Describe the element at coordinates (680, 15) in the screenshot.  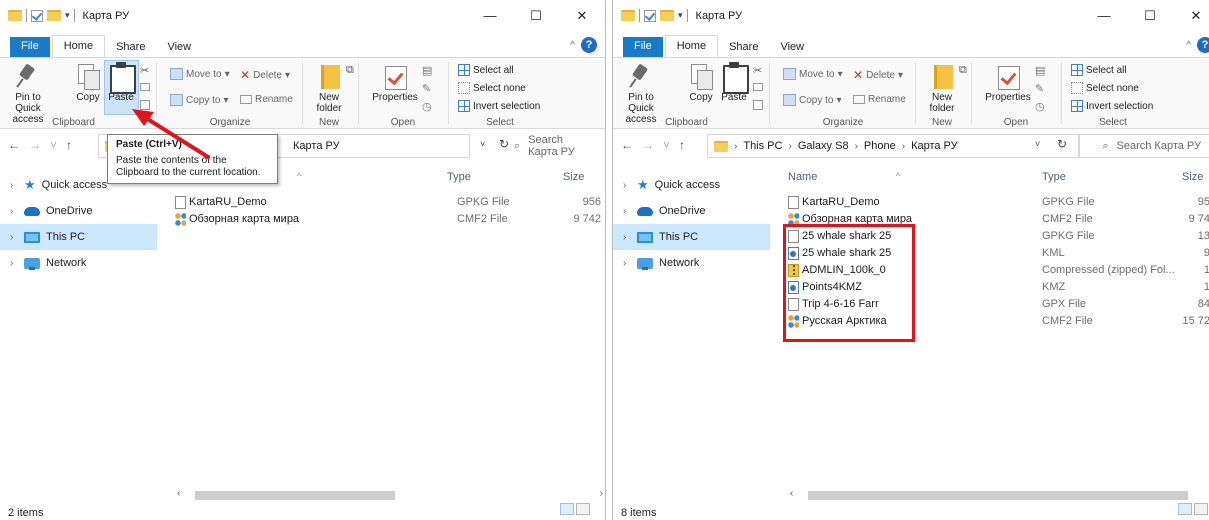
I see `customize-dropdown-icon: ▾` at that location.